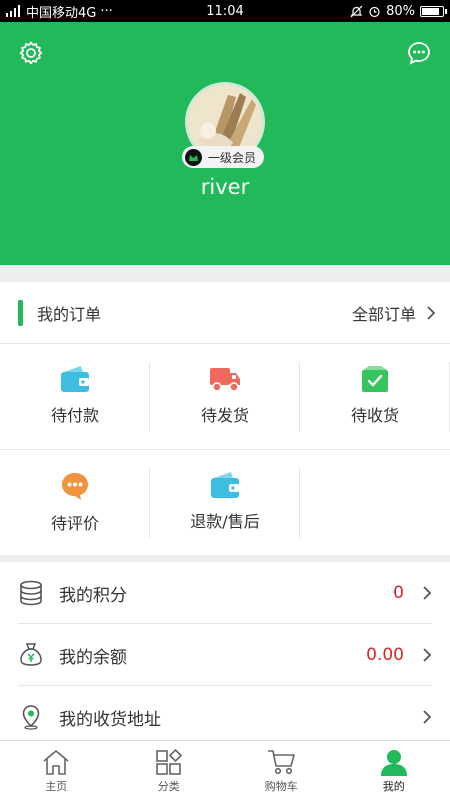  I want to click on tab-label: 主页, so click(56, 786).